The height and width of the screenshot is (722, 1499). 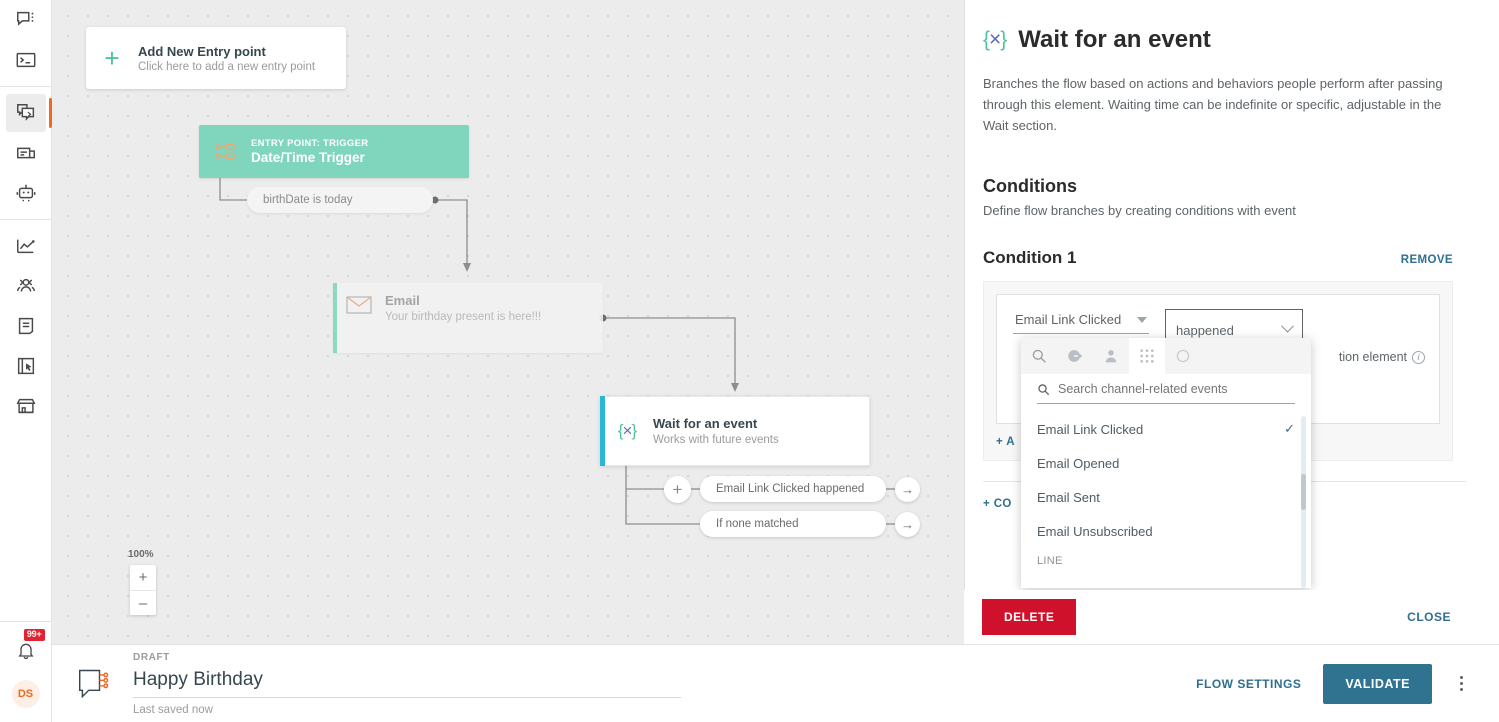 What do you see at coordinates (1418, 357) in the screenshot?
I see `info-icon: i` at bounding box center [1418, 357].